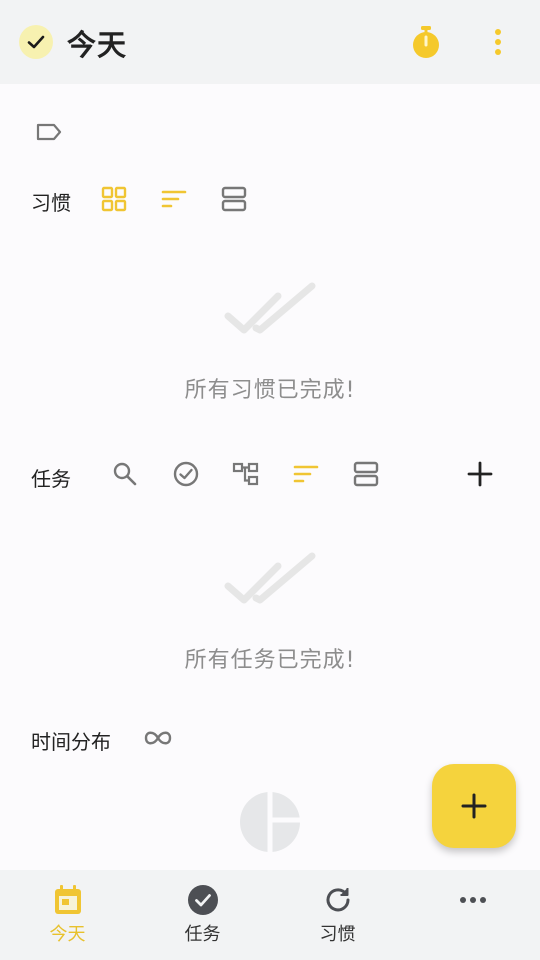 This screenshot has width=540, height=960. Describe the element at coordinates (202, 934) in the screenshot. I see `nav-label-tasks: 任务` at that location.